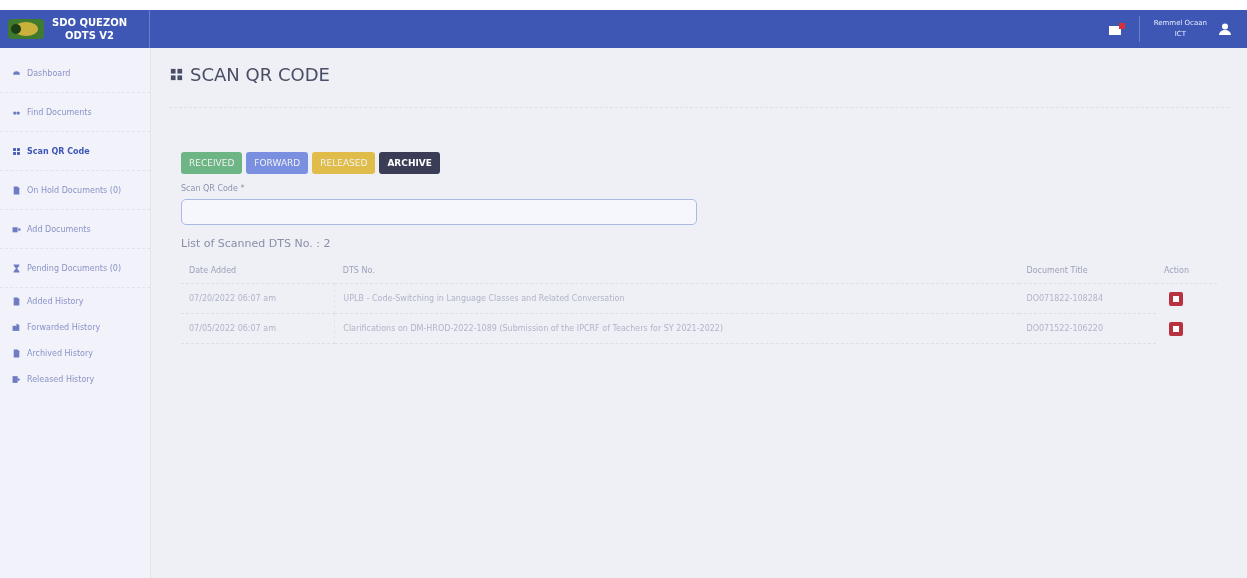 The height and width of the screenshot is (578, 1247). Describe the element at coordinates (1087, 328) in the screenshot. I see `table-cell: DO071522-106220` at that location.